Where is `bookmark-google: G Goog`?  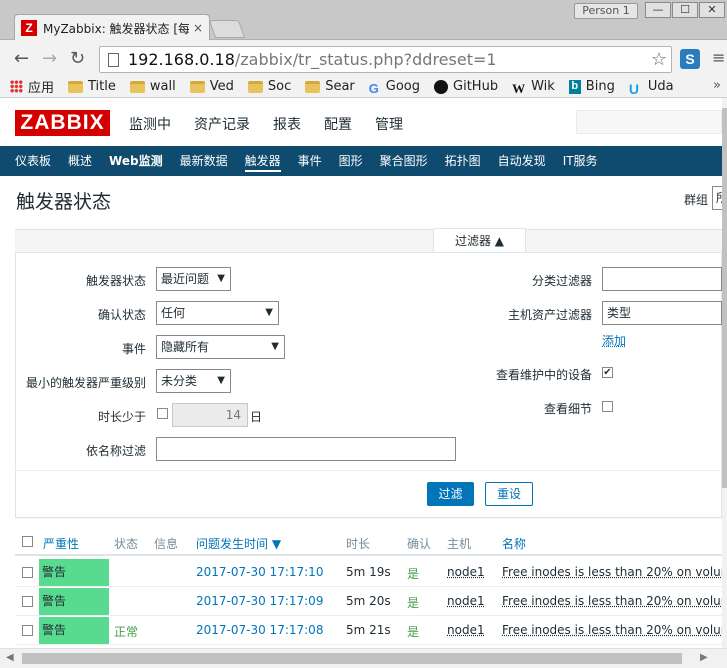 bookmark-google: G Goog is located at coordinates (394, 87).